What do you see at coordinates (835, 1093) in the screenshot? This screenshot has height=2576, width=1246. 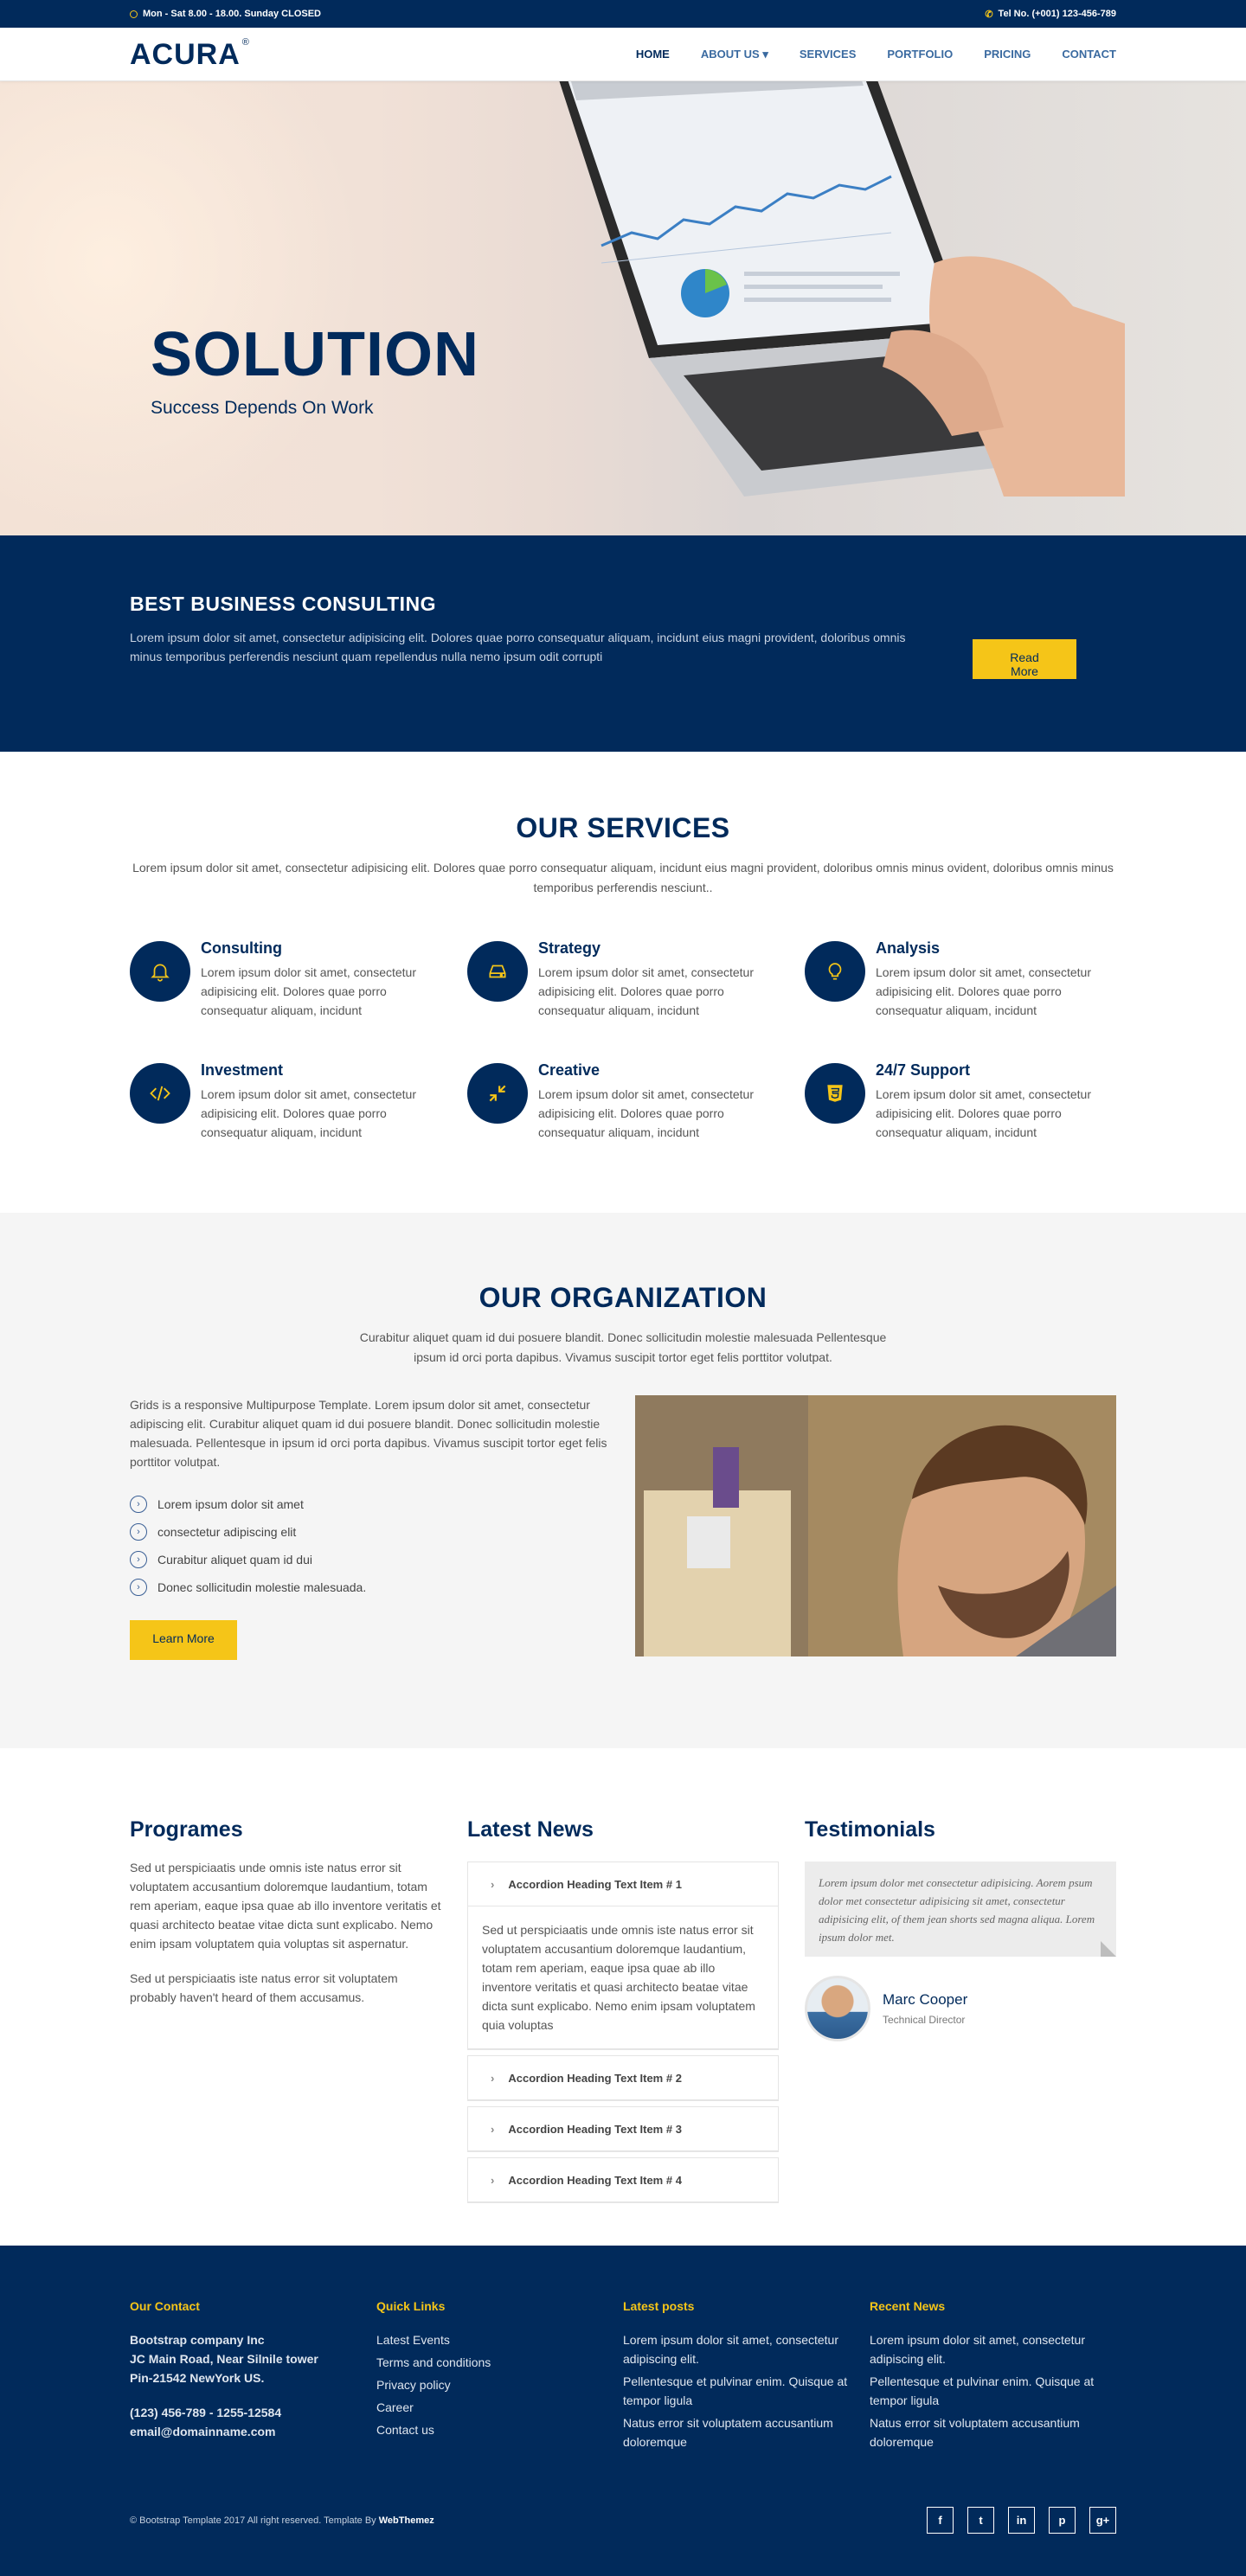 I see `html5-icon` at bounding box center [835, 1093].